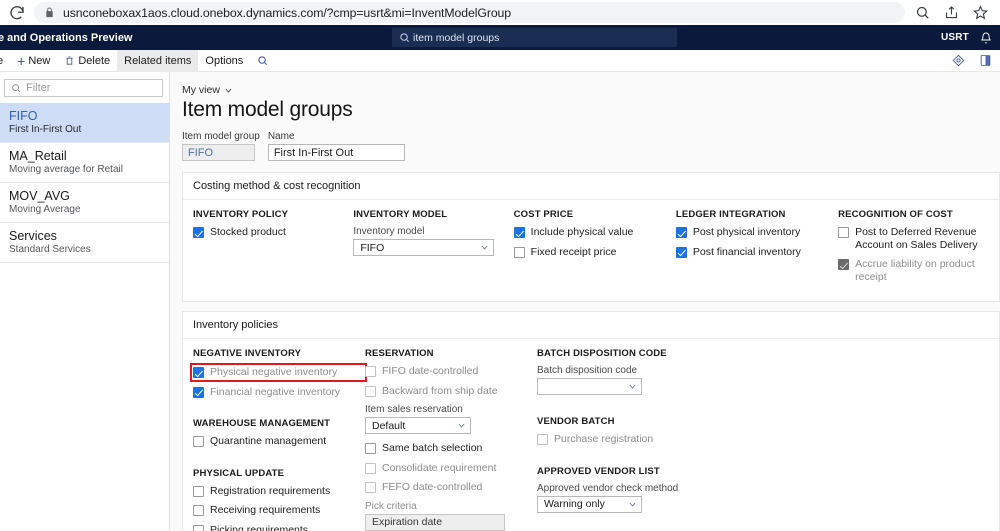  Describe the element at coordinates (84, 163) in the screenshot. I see `list-item: MA_Retail Moving average for Retail` at that location.